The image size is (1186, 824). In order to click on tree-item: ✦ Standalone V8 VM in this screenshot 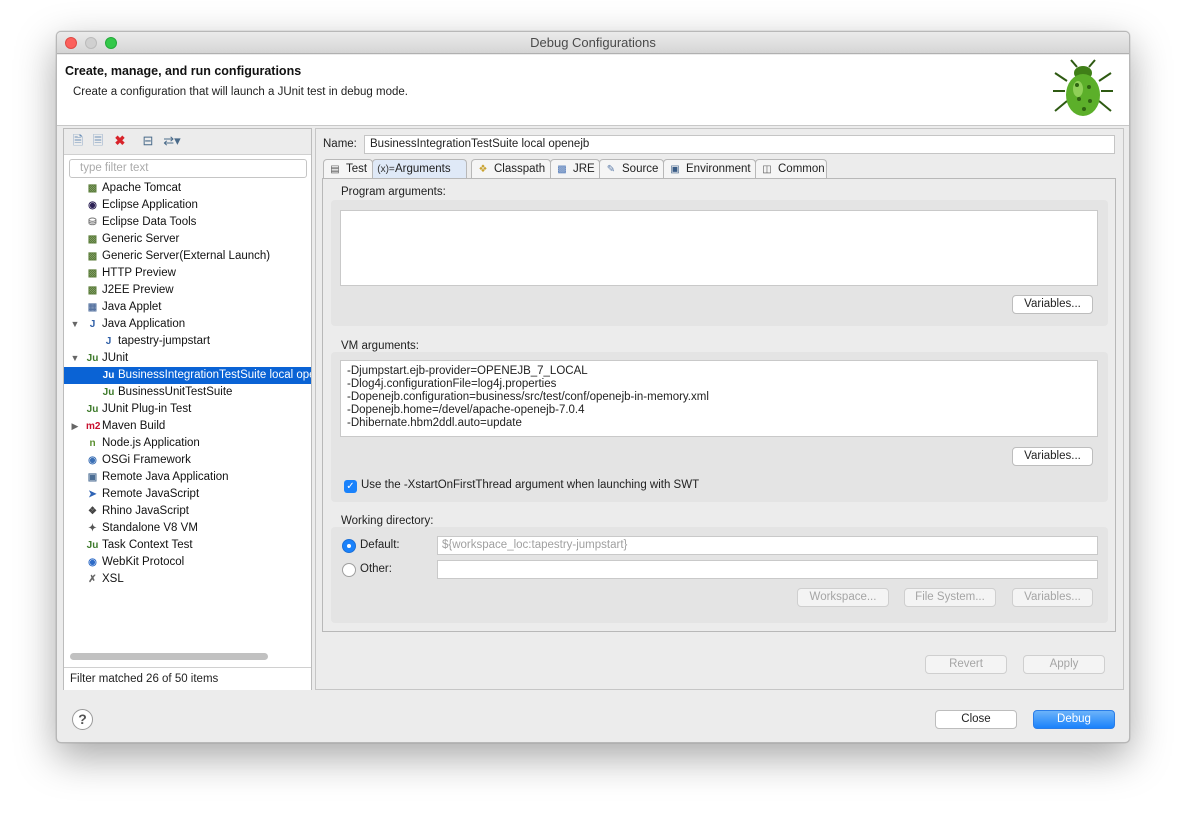, I will do `click(187, 528)`.